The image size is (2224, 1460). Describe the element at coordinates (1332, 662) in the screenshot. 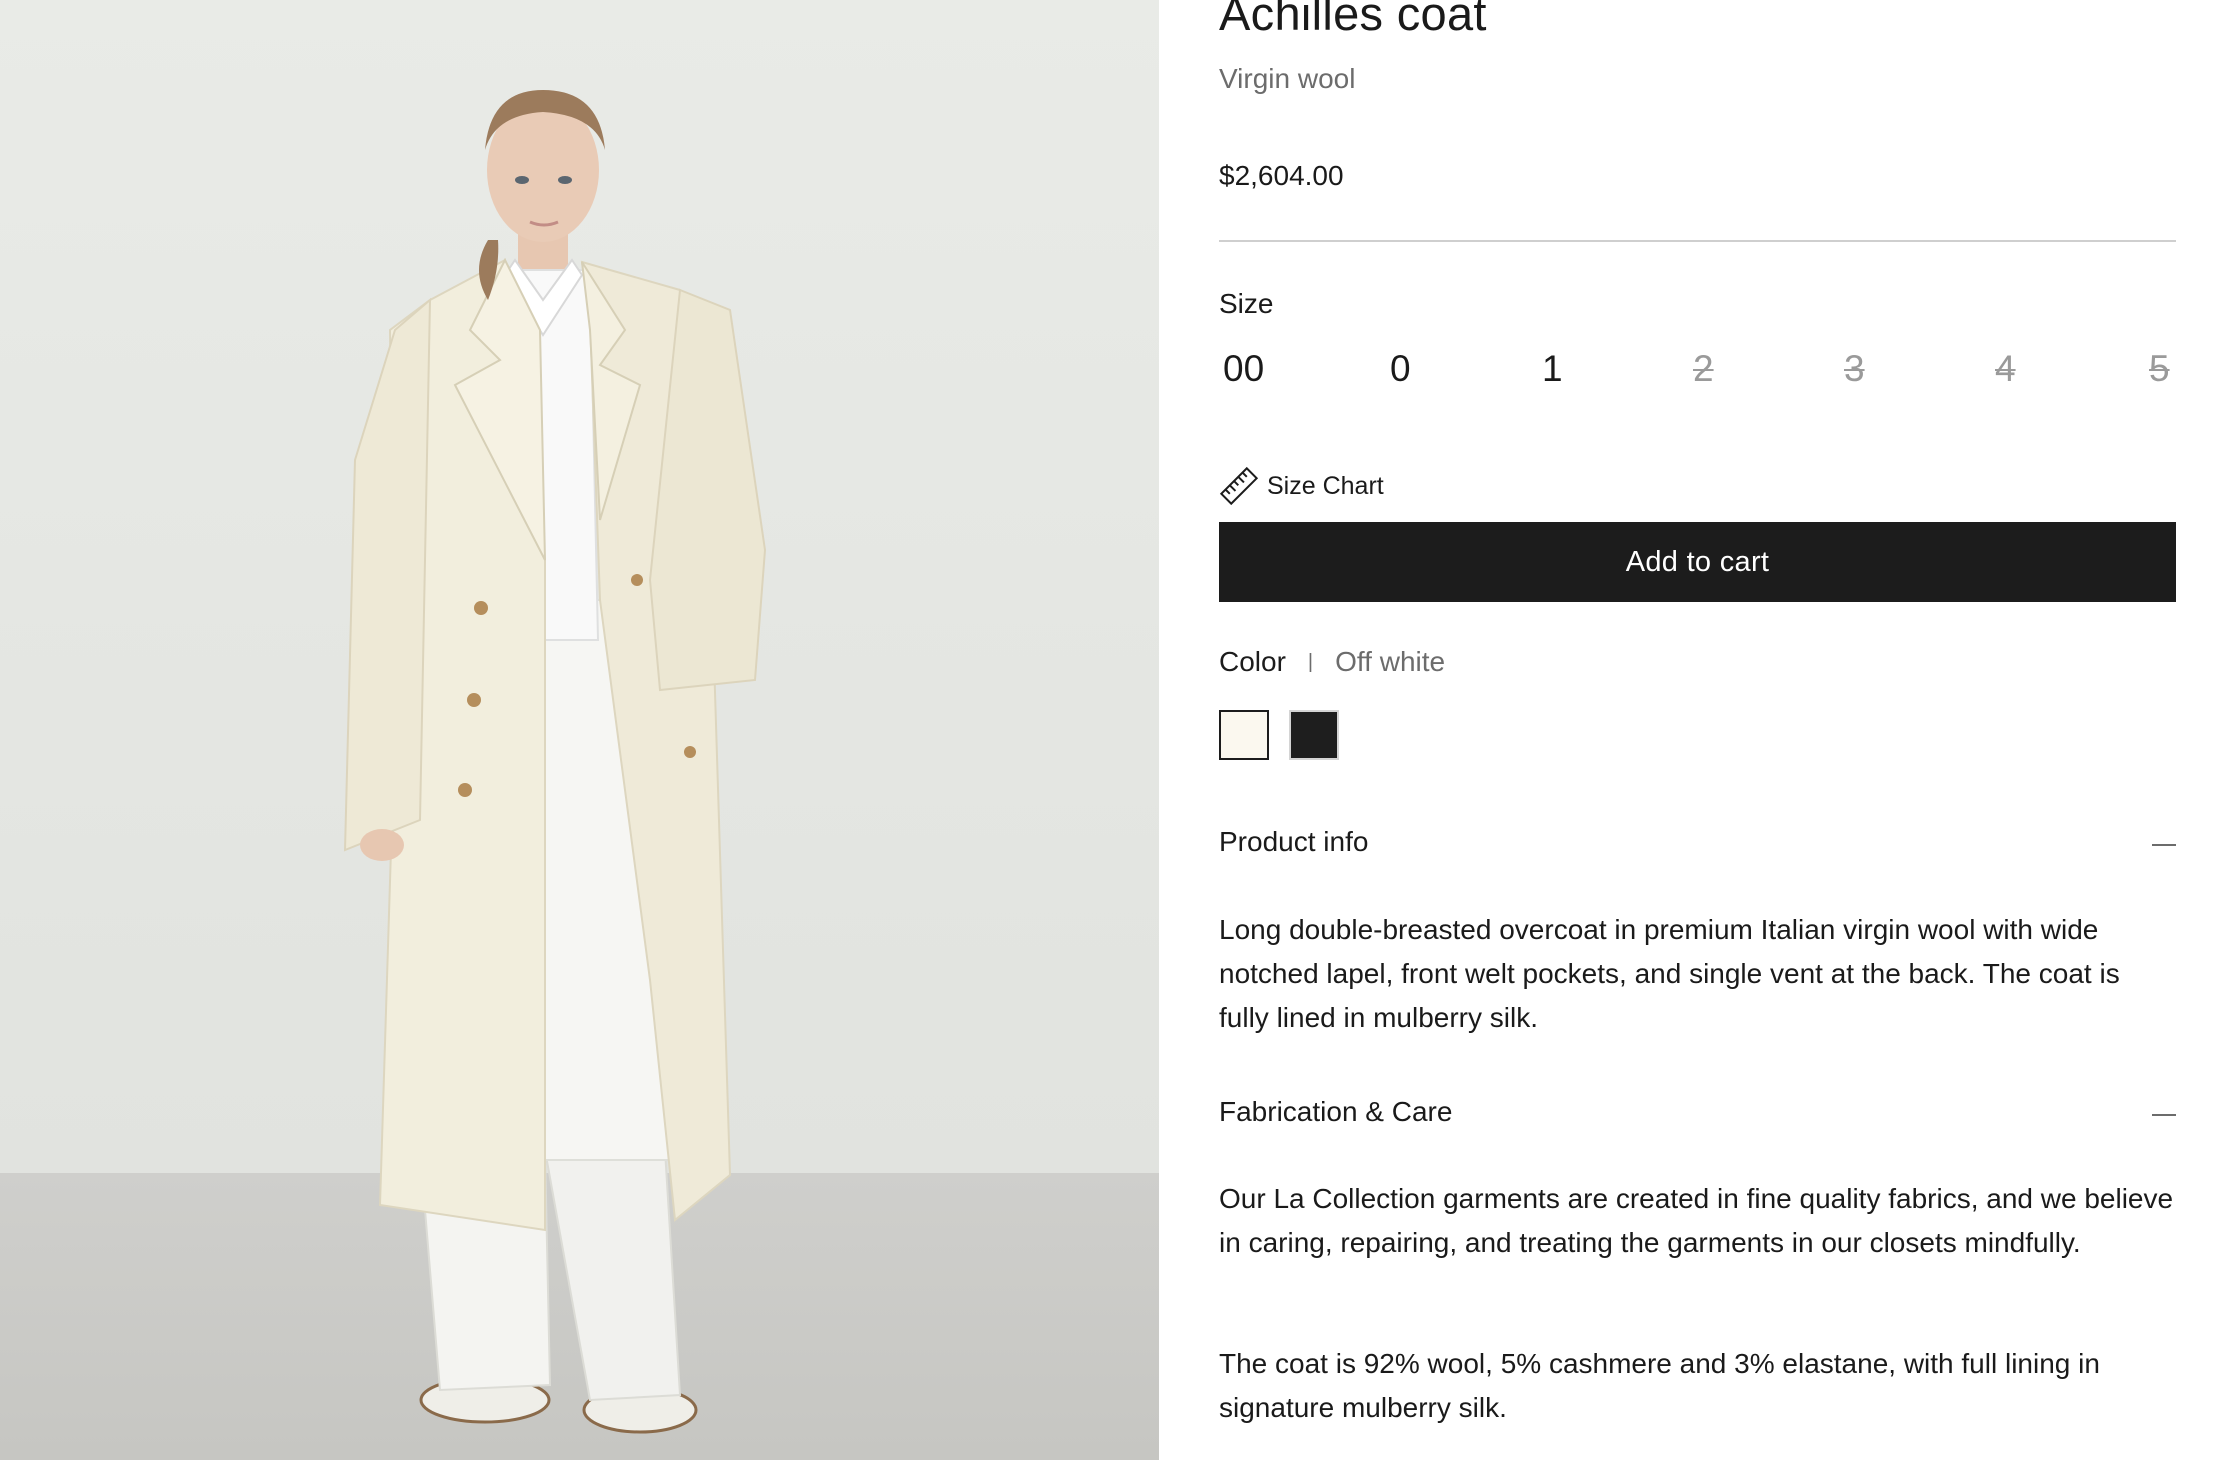

I see `color-row: Color | Off white` at that location.